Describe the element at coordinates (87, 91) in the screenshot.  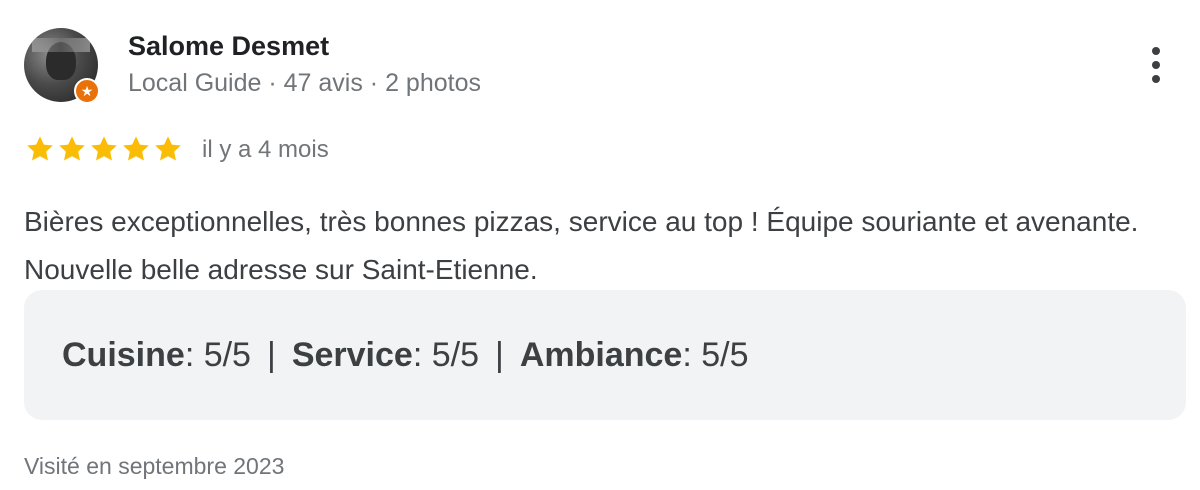
I see `local-guide-star-icon: ★` at that location.